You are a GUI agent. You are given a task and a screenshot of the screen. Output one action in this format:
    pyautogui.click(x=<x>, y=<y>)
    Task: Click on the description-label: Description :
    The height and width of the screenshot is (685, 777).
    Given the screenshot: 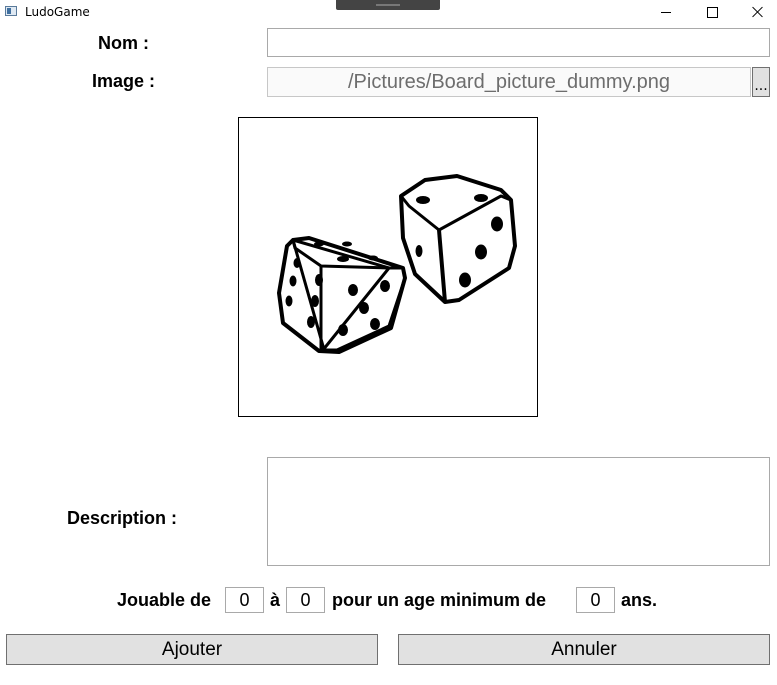 What is the action you would take?
    pyautogui.click(x=122, y=518)
    